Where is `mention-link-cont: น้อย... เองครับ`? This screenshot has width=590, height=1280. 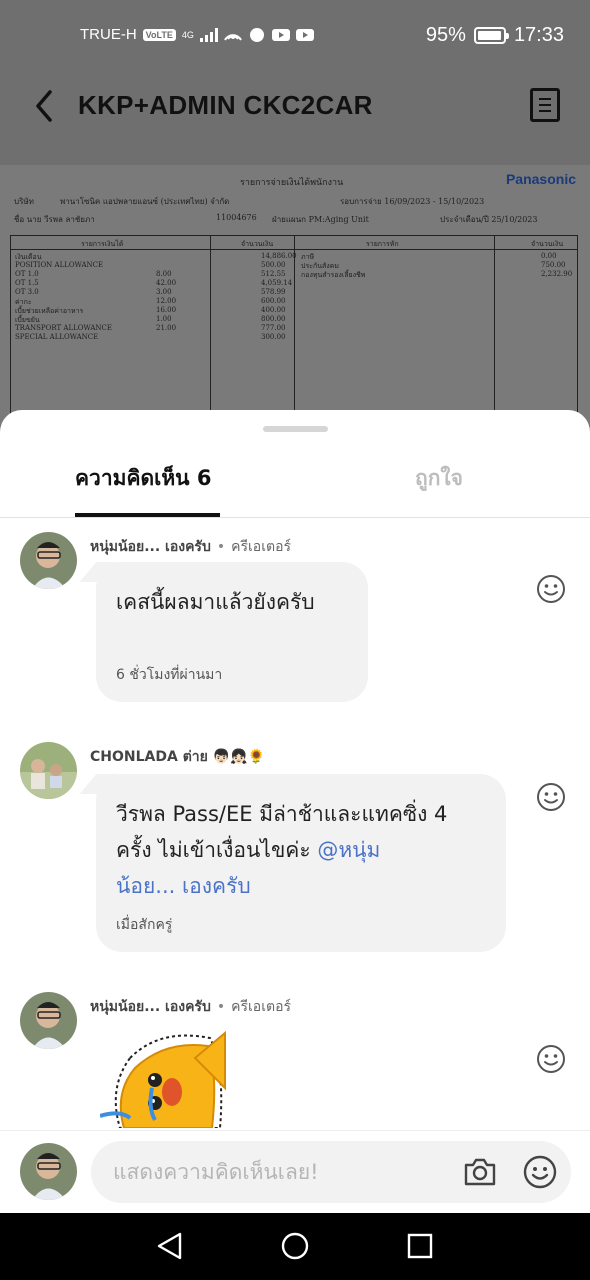
mention-link-cont: น้อย... เองครับ is located at coordinates (183, 886).